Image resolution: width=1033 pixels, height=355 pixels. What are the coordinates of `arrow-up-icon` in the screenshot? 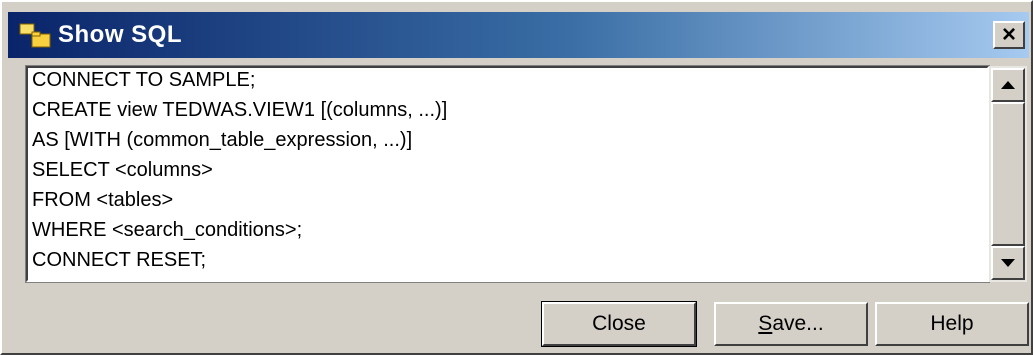 It's located at (1008, 85).